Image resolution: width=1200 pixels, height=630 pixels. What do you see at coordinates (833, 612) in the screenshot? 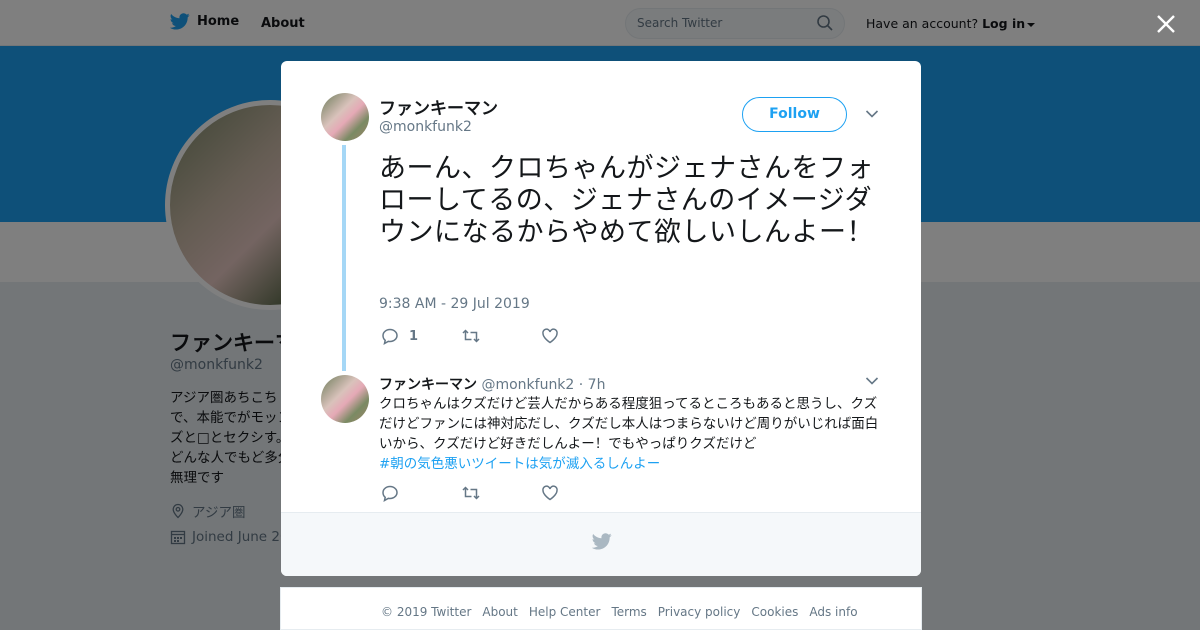
I see `footer-link-ads-info: Ads info` at bounding box center [833, 612].